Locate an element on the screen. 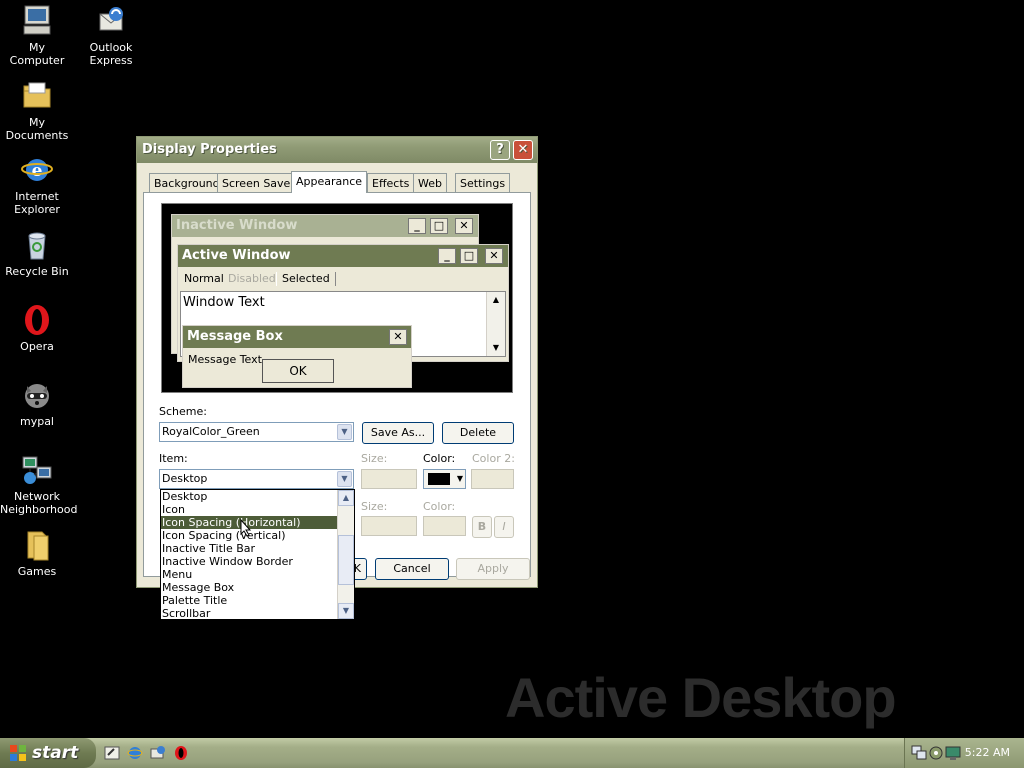  cancel-button: Cancel is located at coordinates (412, 569).